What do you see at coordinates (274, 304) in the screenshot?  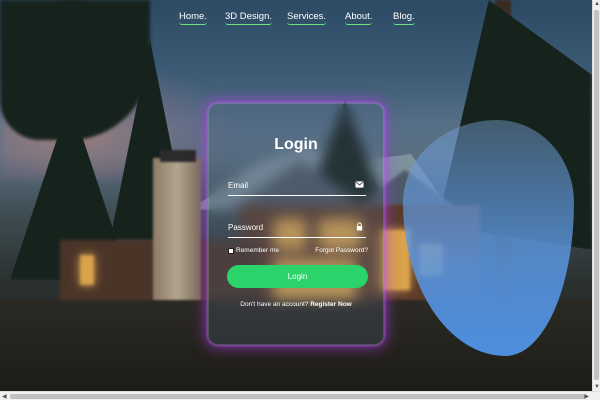 I see `register-prompt: Don't have an account?` at bounding box center [274, 304].